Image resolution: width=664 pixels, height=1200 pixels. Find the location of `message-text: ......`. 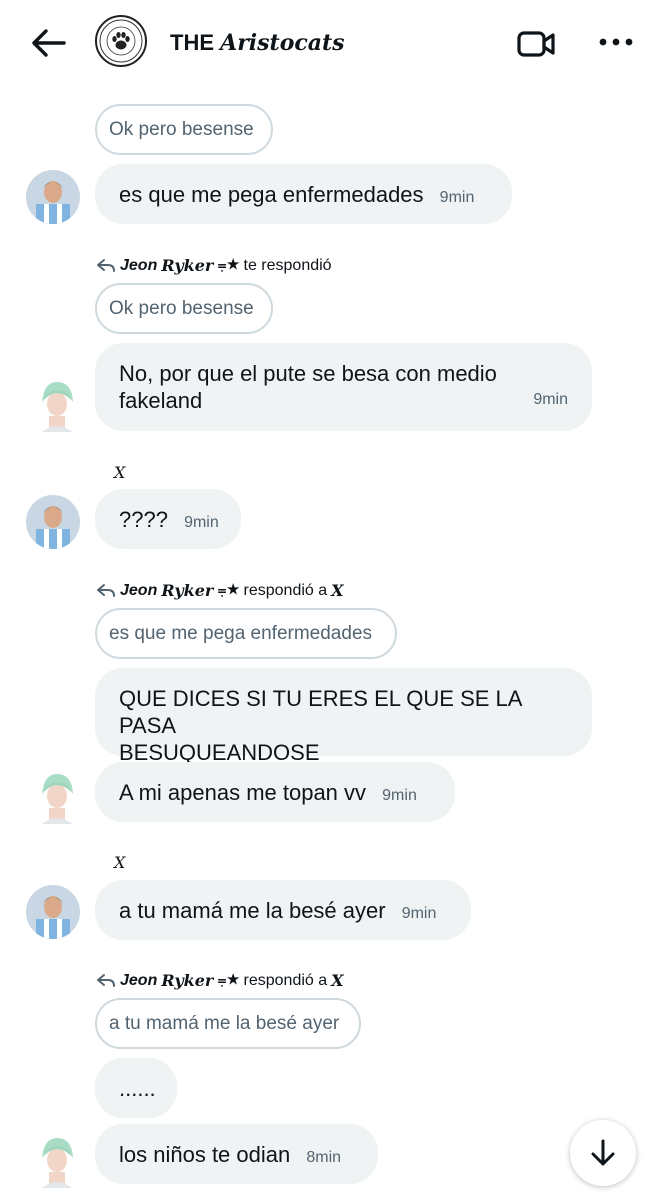

message-text: ...... is located at coordinates (137, 1088).